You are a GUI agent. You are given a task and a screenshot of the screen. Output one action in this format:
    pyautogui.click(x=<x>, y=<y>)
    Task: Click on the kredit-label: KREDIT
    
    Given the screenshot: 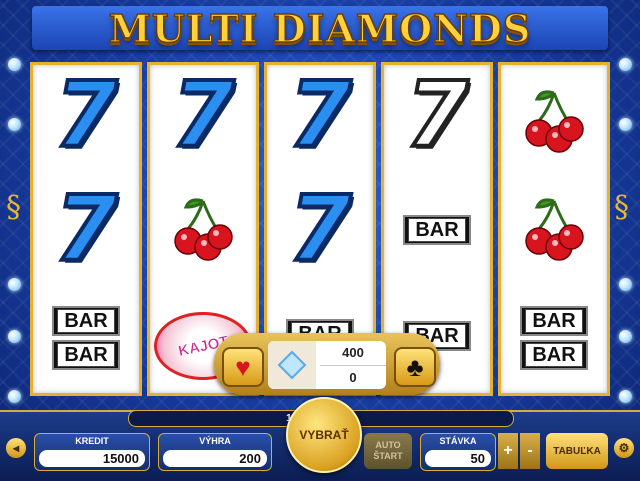 What is the action you would take?
    pyautogui.click(x=92, y=441)
    